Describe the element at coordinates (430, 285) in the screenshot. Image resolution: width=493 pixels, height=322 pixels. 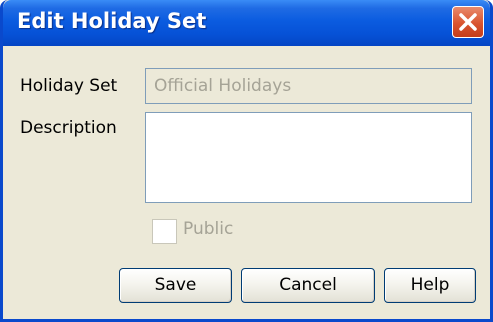
I see `help-button: Help` at that location.